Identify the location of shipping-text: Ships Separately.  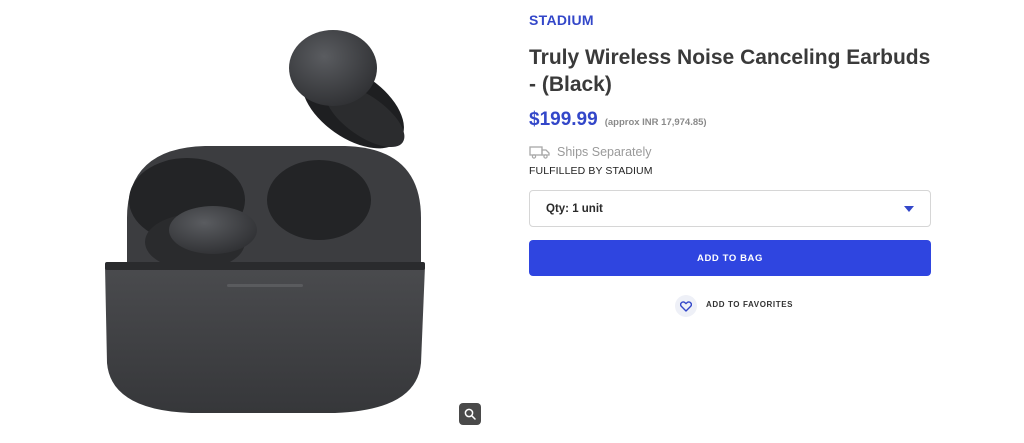
(604, 152).